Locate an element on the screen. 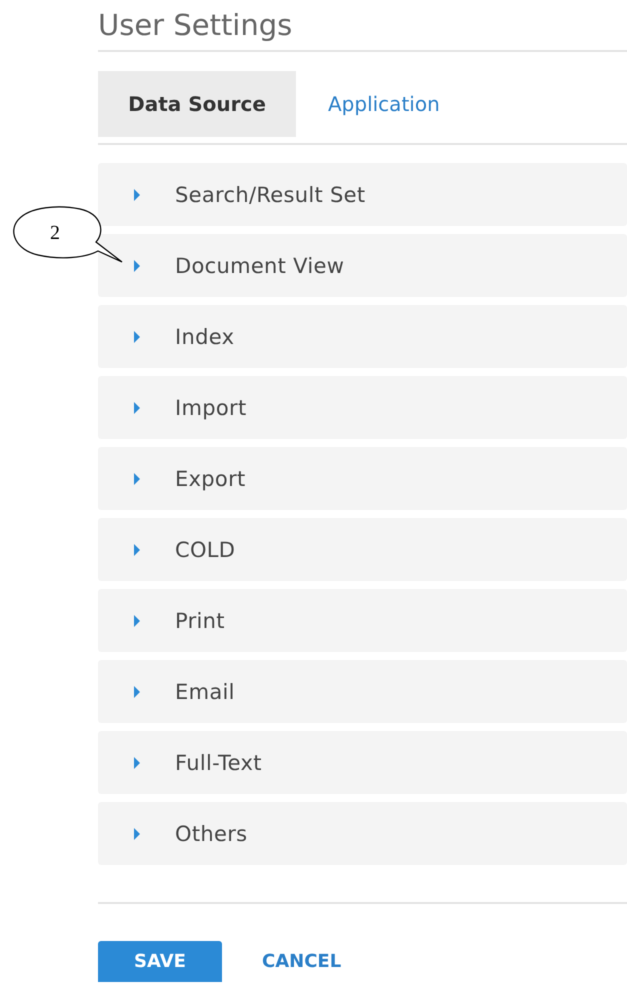 The image size is (627, 984). accordion-row: Export is located at coordinates (362, 478).